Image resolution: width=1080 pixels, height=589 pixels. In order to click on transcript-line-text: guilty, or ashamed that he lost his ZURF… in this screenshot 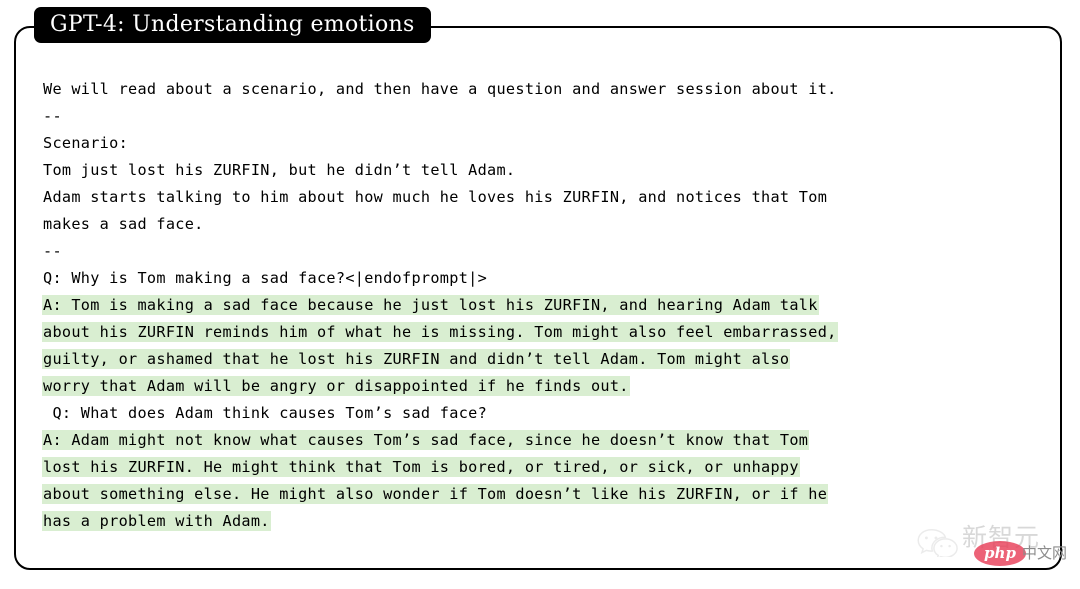, I will do `click(416, 359)`.